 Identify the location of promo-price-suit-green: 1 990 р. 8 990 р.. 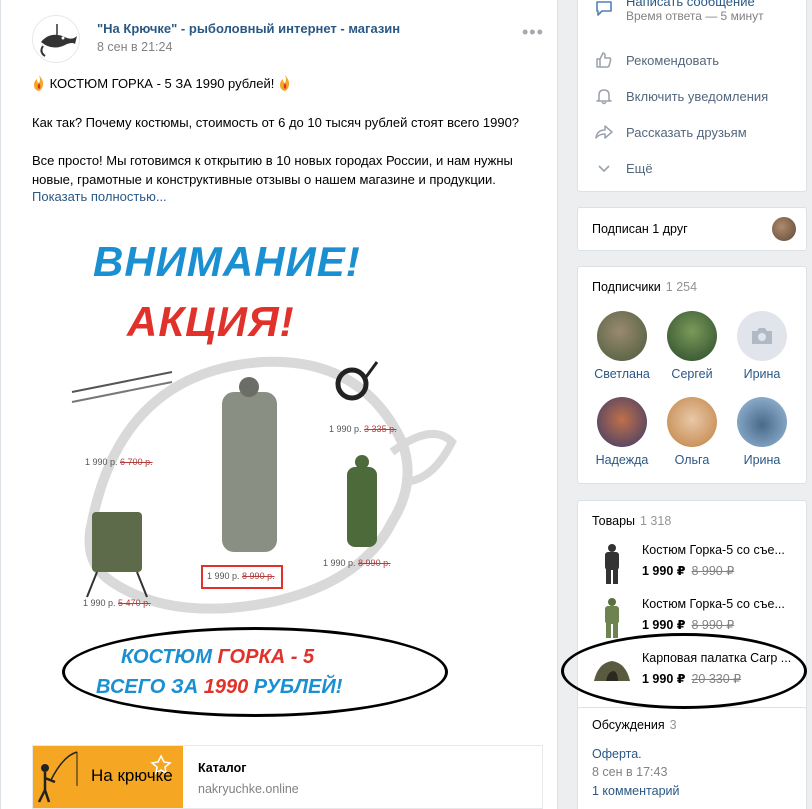
(357, 563).